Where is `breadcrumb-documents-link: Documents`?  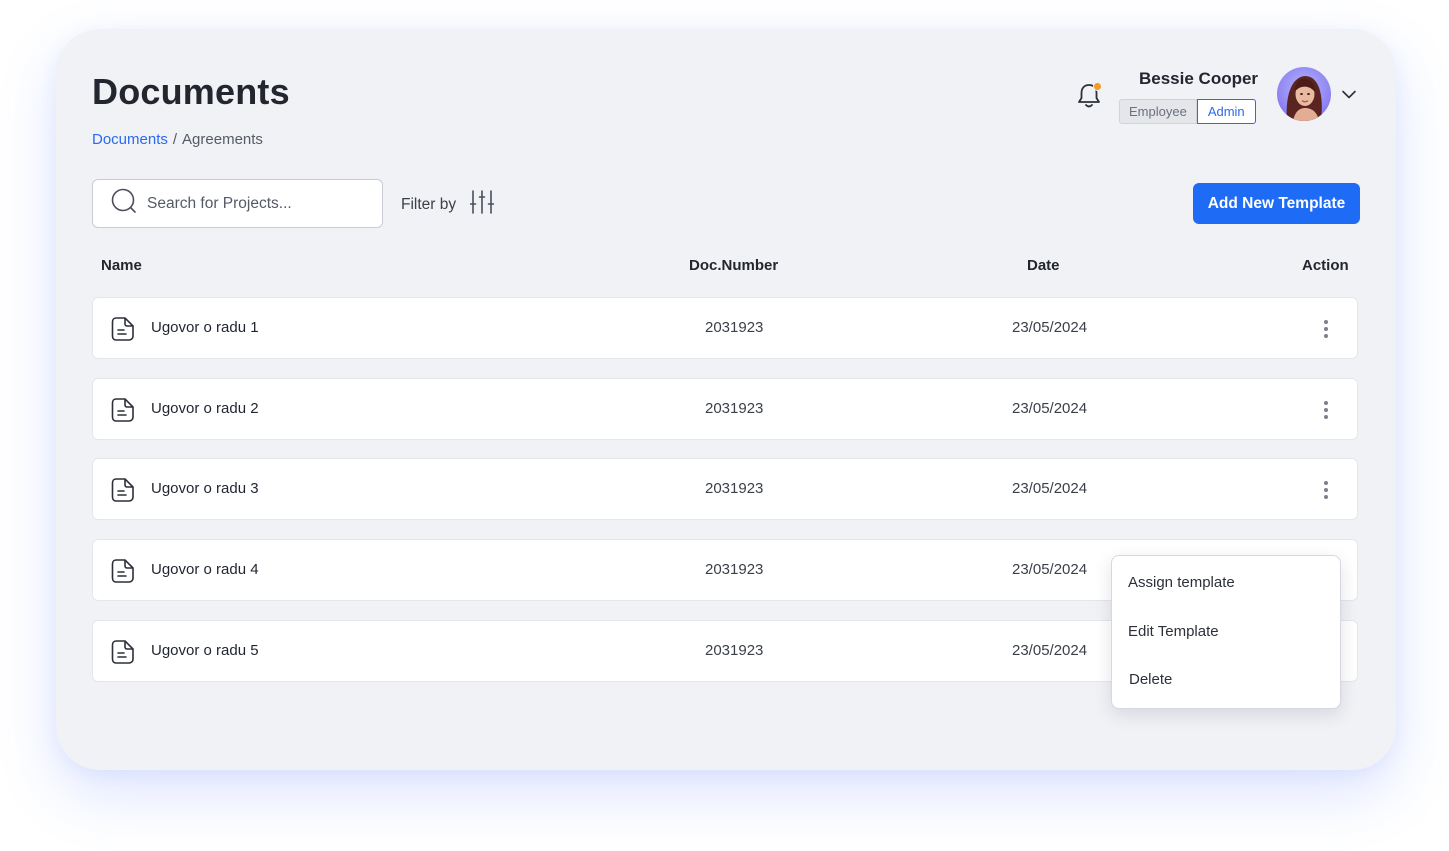
breadcrumb-documents-link: Documents is located at coordinates (130, 139).